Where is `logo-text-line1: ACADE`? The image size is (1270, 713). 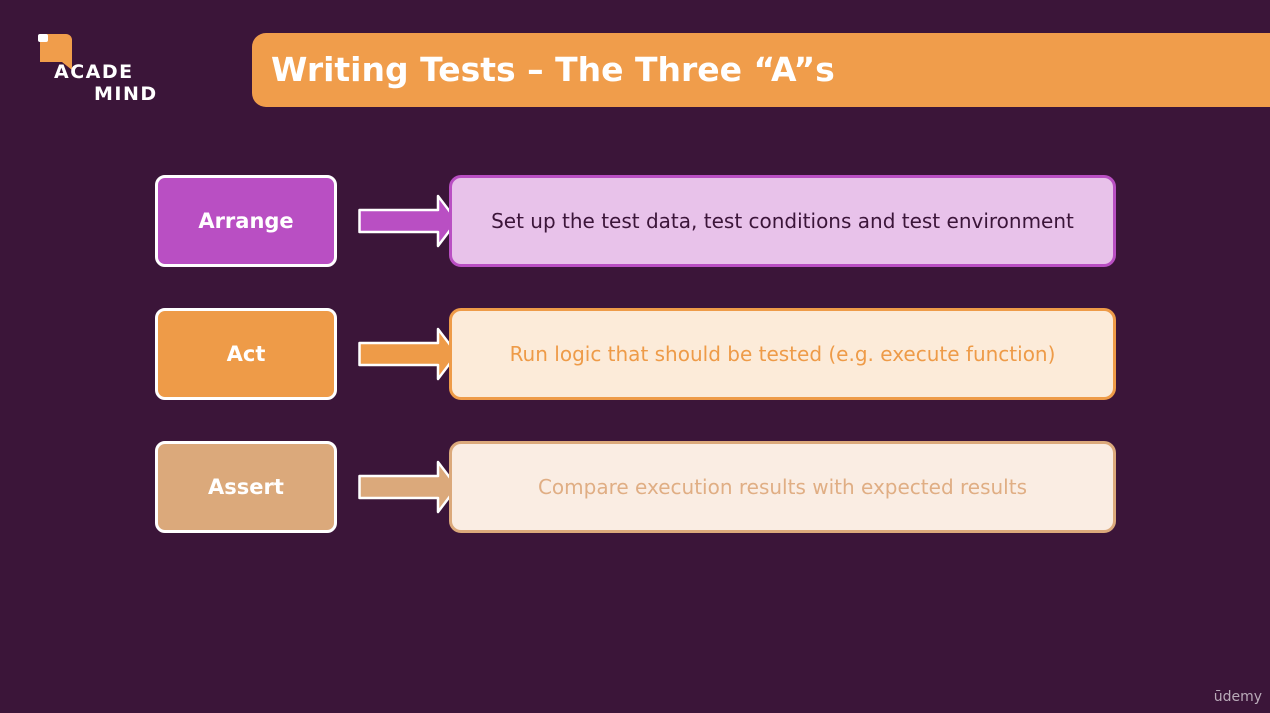 logo-text-line1: ACADE is located at coordinates (94, 72).